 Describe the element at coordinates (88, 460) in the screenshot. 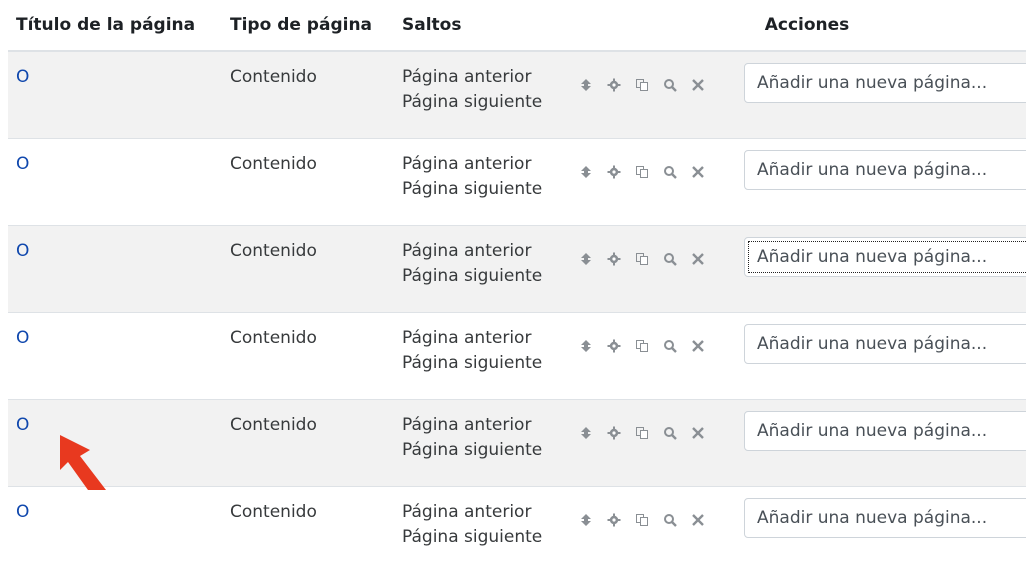

I see `red-arrow-pointer-icon` at that location.